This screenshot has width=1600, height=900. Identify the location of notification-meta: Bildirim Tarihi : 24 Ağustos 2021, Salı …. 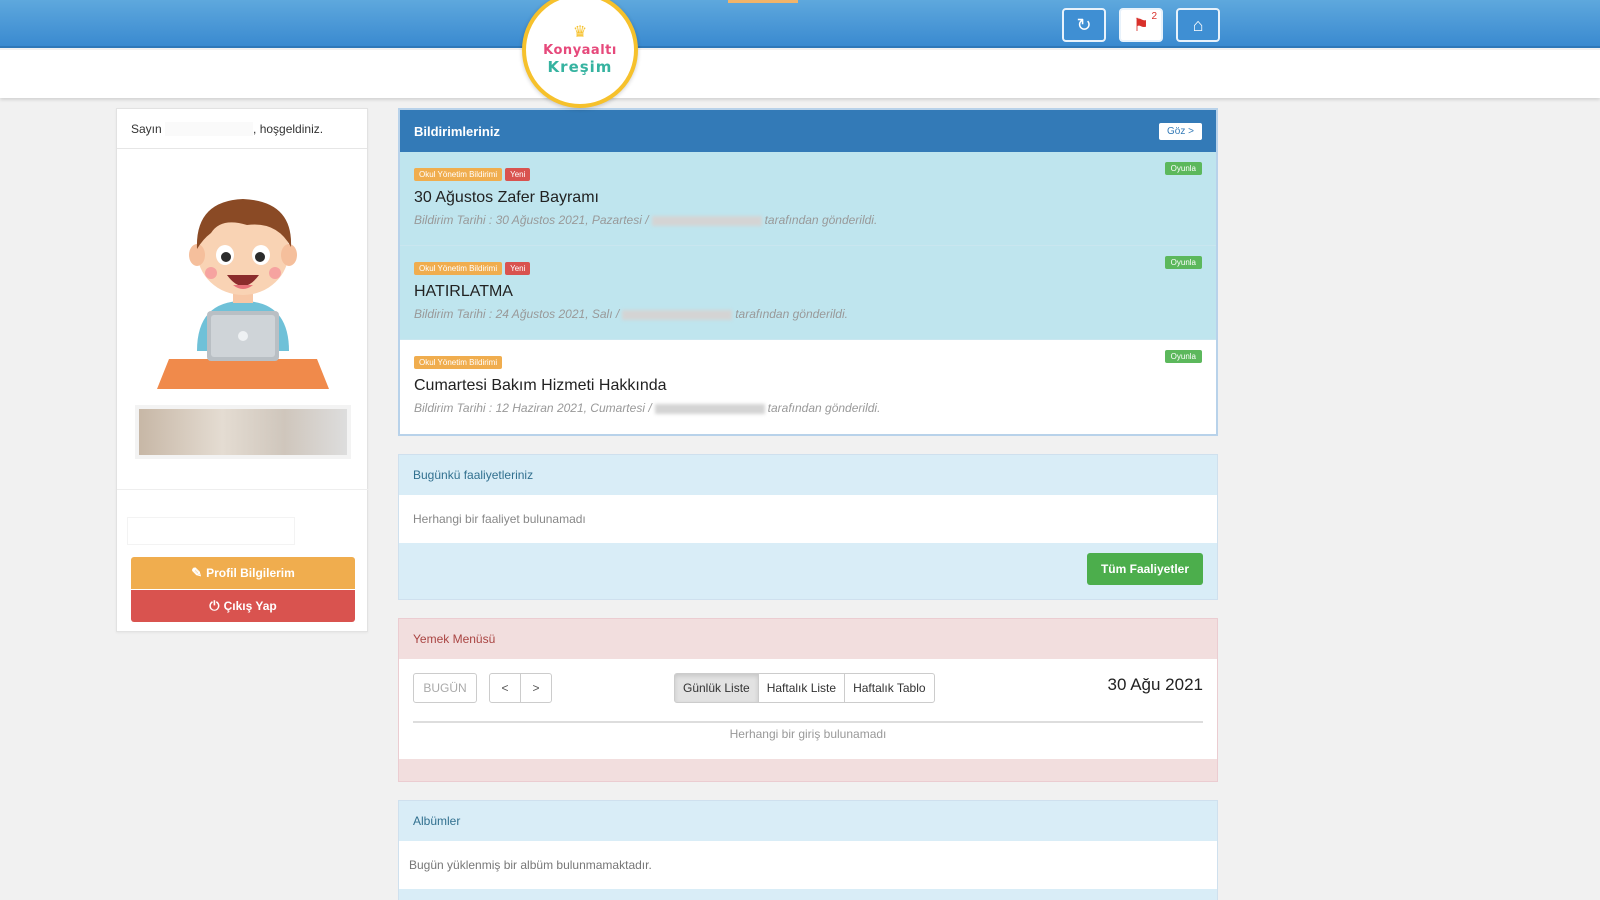
(808, 314).